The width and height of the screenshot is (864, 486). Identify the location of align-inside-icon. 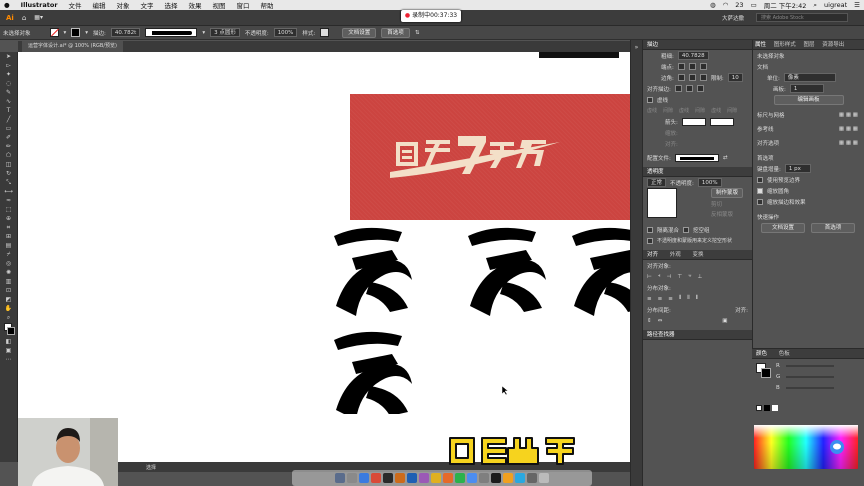
(689, 88).